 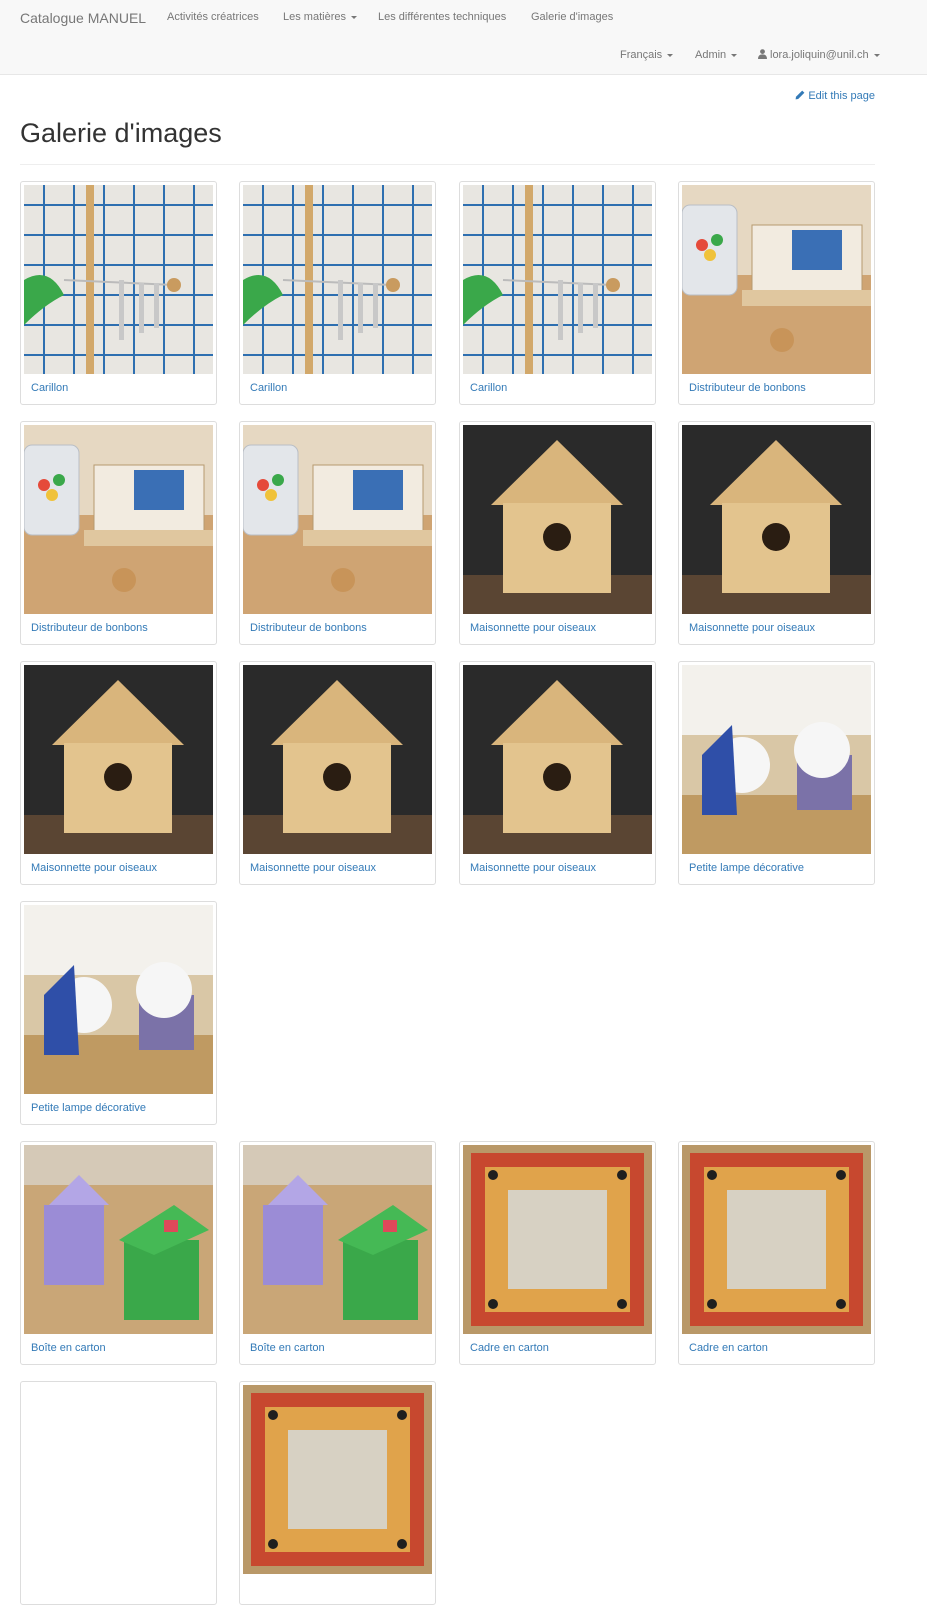 I want to click on pencil-icon, so click(x=800, y=95).